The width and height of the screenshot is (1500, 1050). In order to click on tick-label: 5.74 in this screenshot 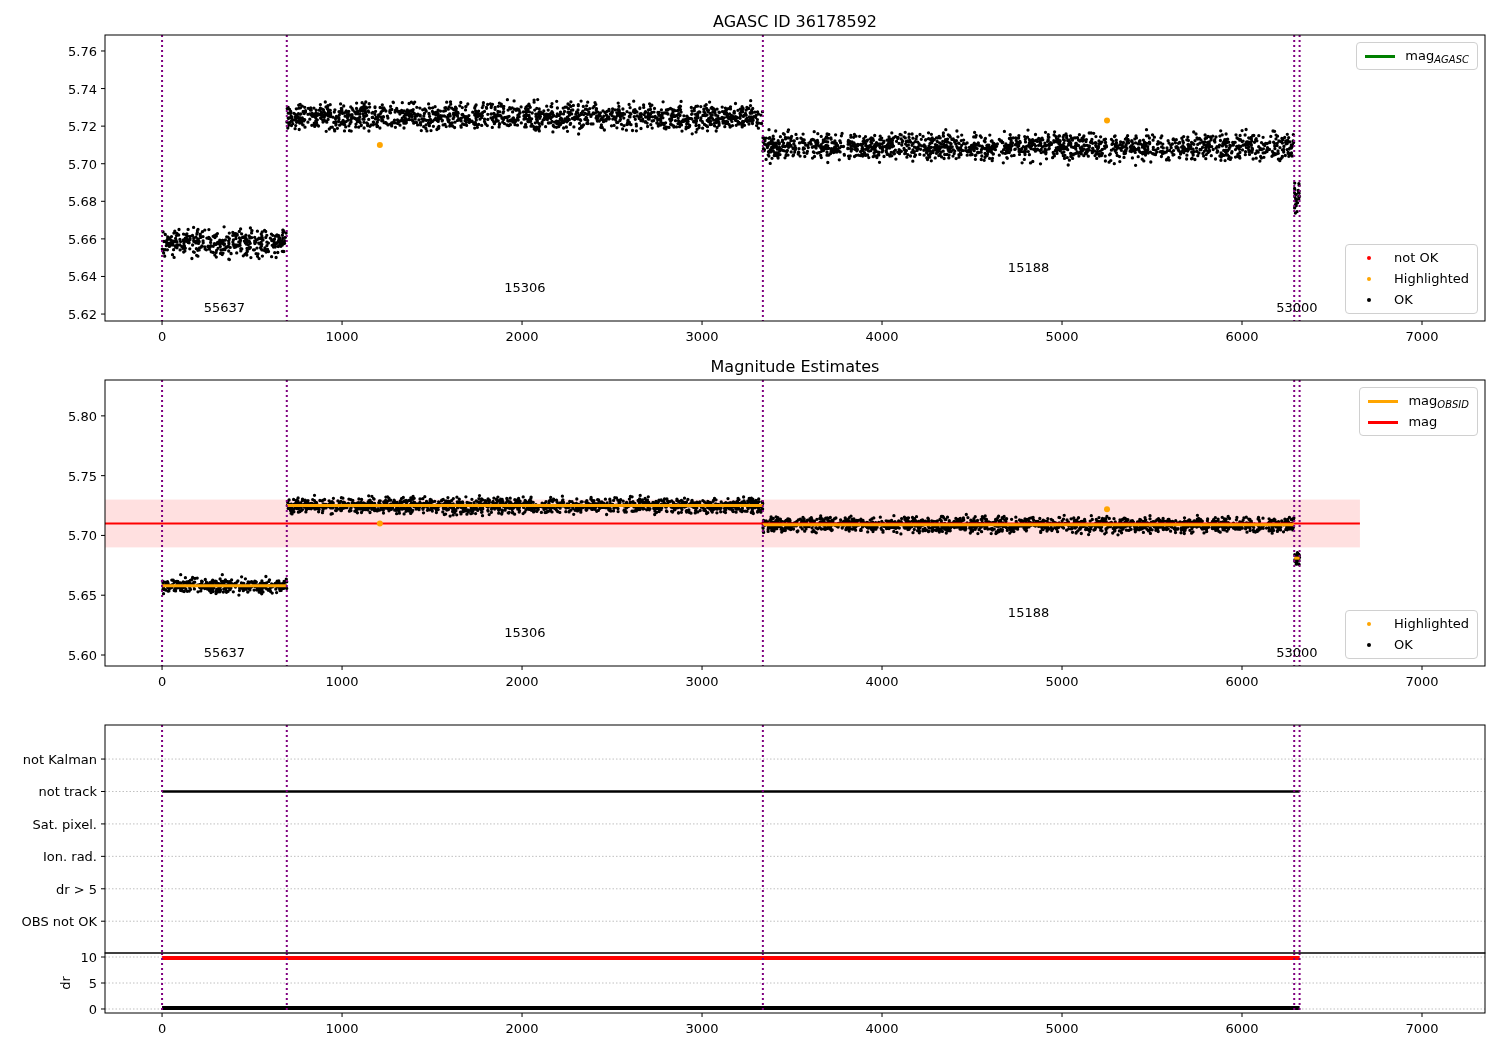, I will do `click(82, 89)`.